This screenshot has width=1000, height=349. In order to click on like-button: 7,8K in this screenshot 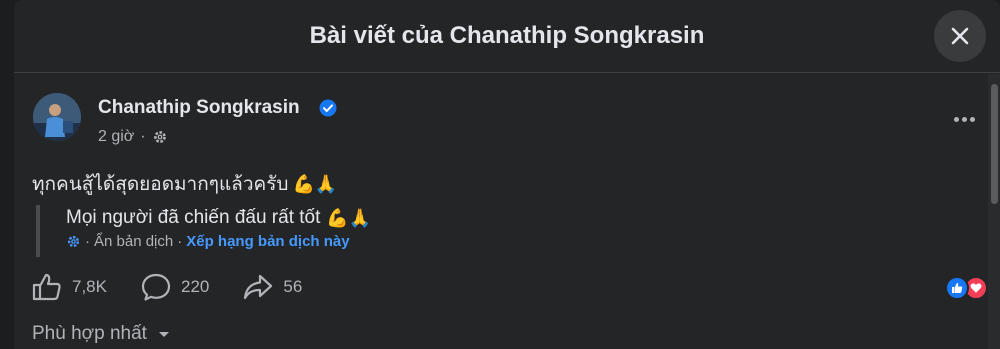, I will do `click(69, 287)`.